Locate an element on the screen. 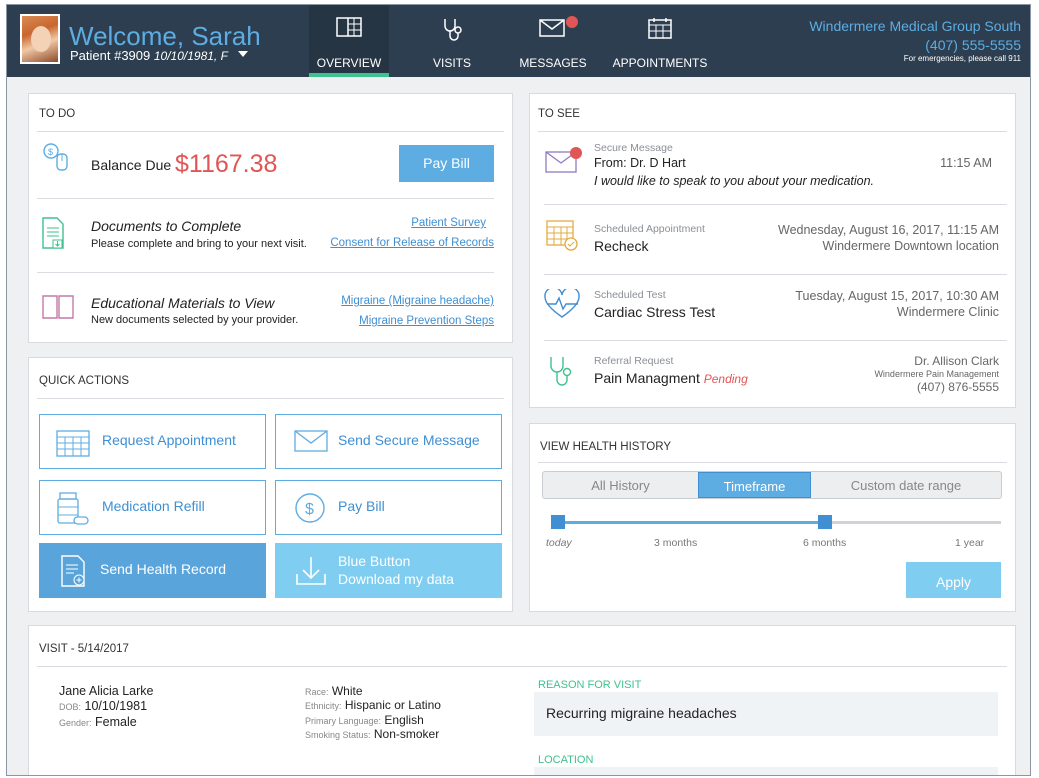 The image size is (1039, 778). medication-refill-button: Medication Refill is located at coordinates (152, 507).